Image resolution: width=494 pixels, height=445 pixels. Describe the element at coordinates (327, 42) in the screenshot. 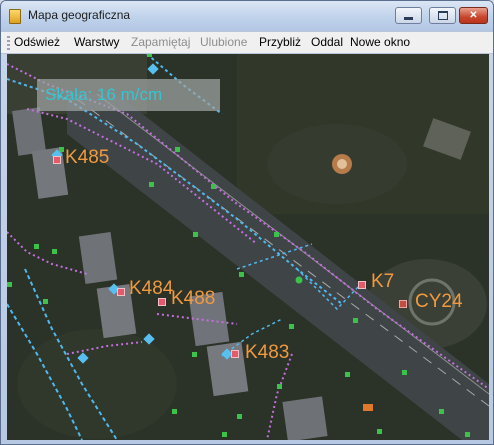

I see `menu-zoom-out: Oddal` at that location.